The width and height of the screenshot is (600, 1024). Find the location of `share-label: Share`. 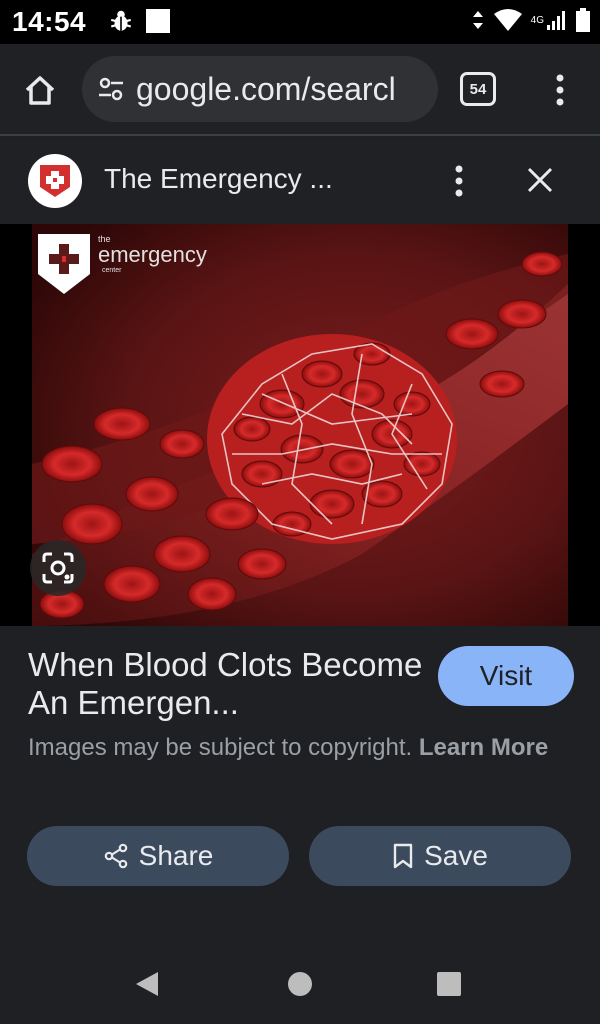

share-label: Share is located at coordinates (176, 855).